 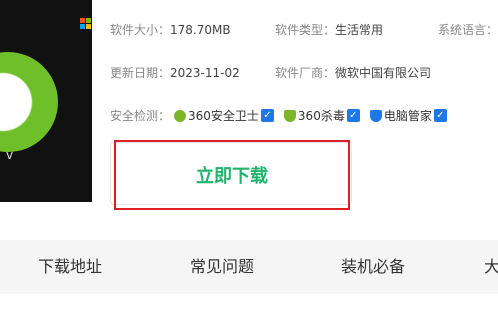 What do you see at coordinates (289, 115) in the screenshot?
I see `360-antivirus-icon` at bounding box center [289, 115].